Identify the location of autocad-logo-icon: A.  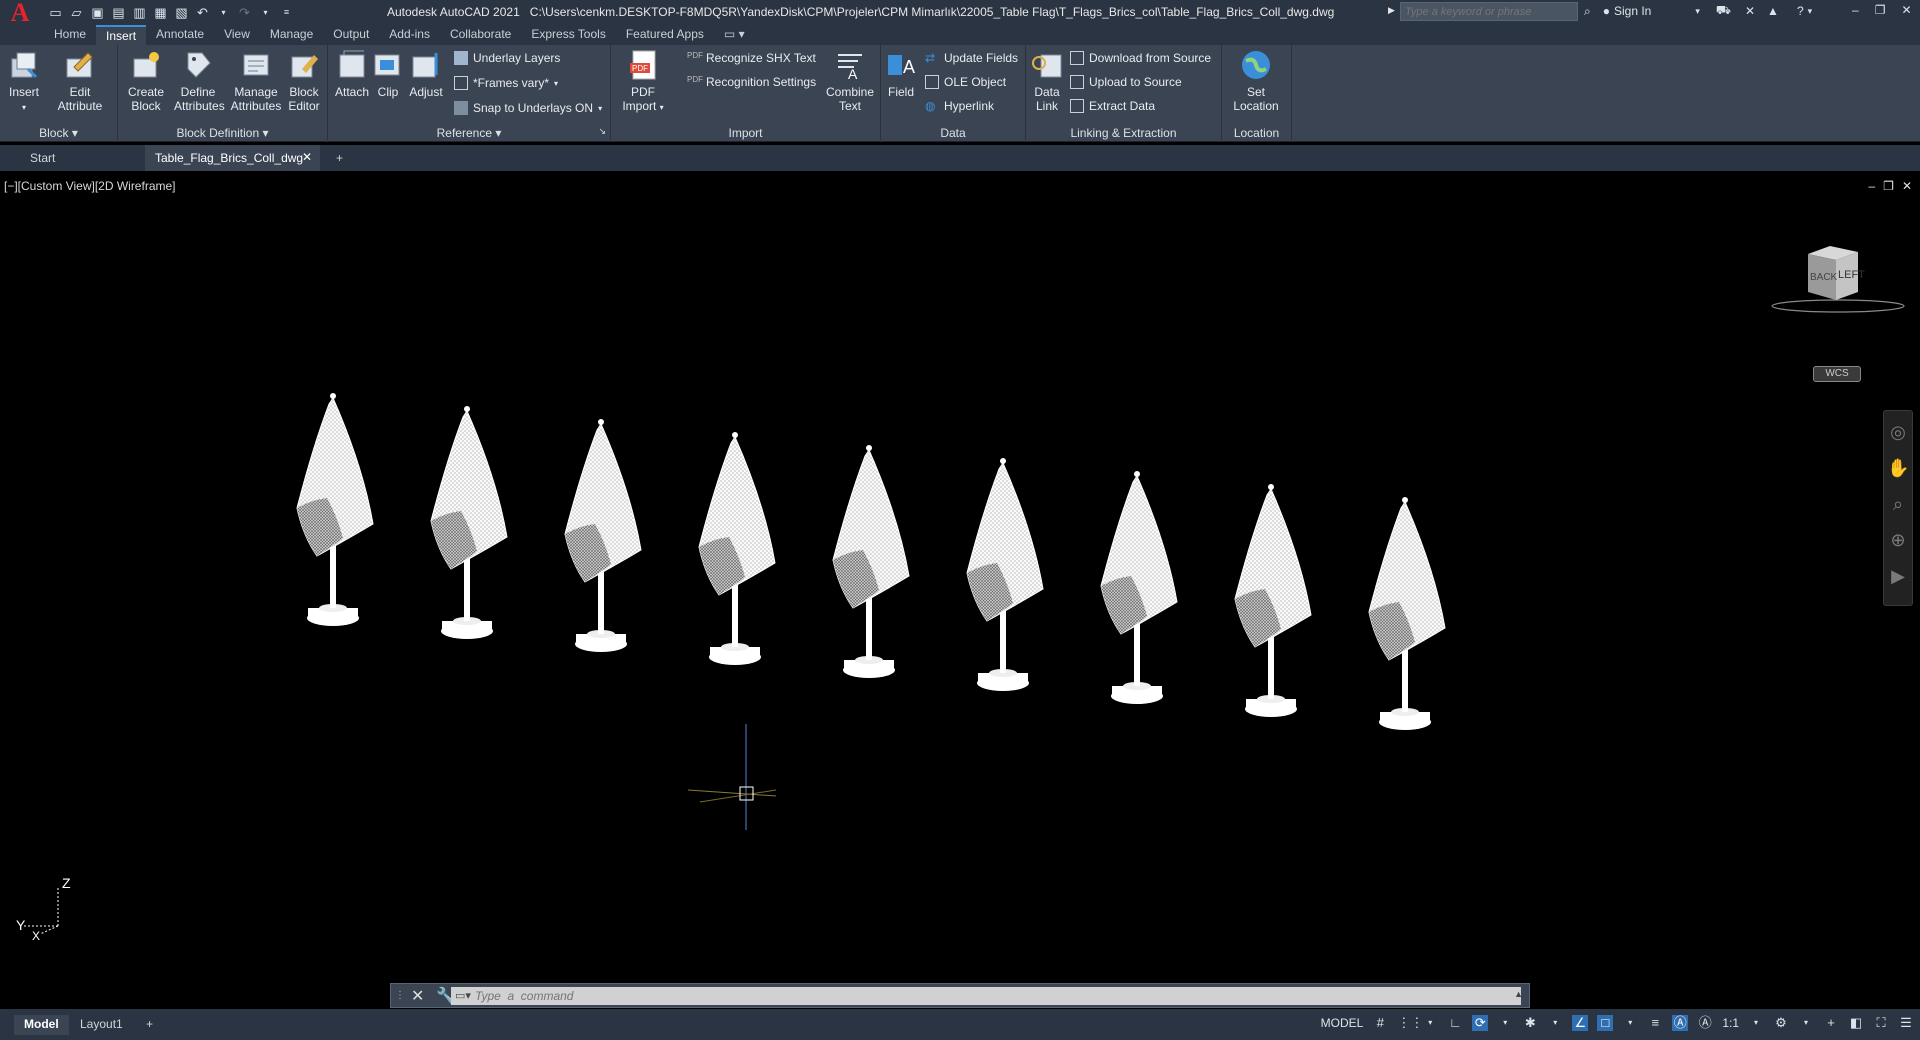
(20, 13).